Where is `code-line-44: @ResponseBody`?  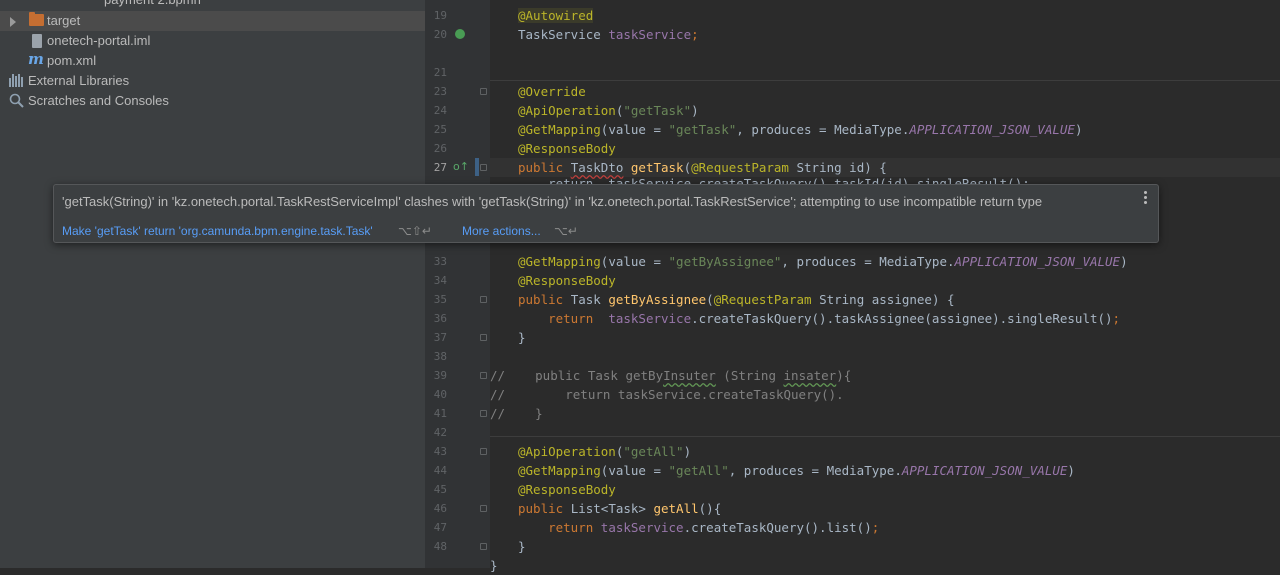 code-line-44: @ResponseBody is located at coordinates (567, 489).